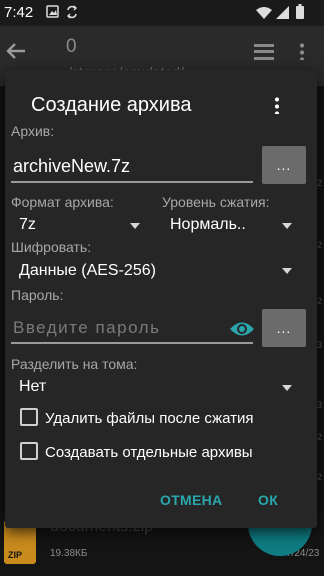 The width and height of the screenshot is (324, 576). Describe the element at coordinates (27, 225) in the screenshot. I see `format-select: 7z` at that location.